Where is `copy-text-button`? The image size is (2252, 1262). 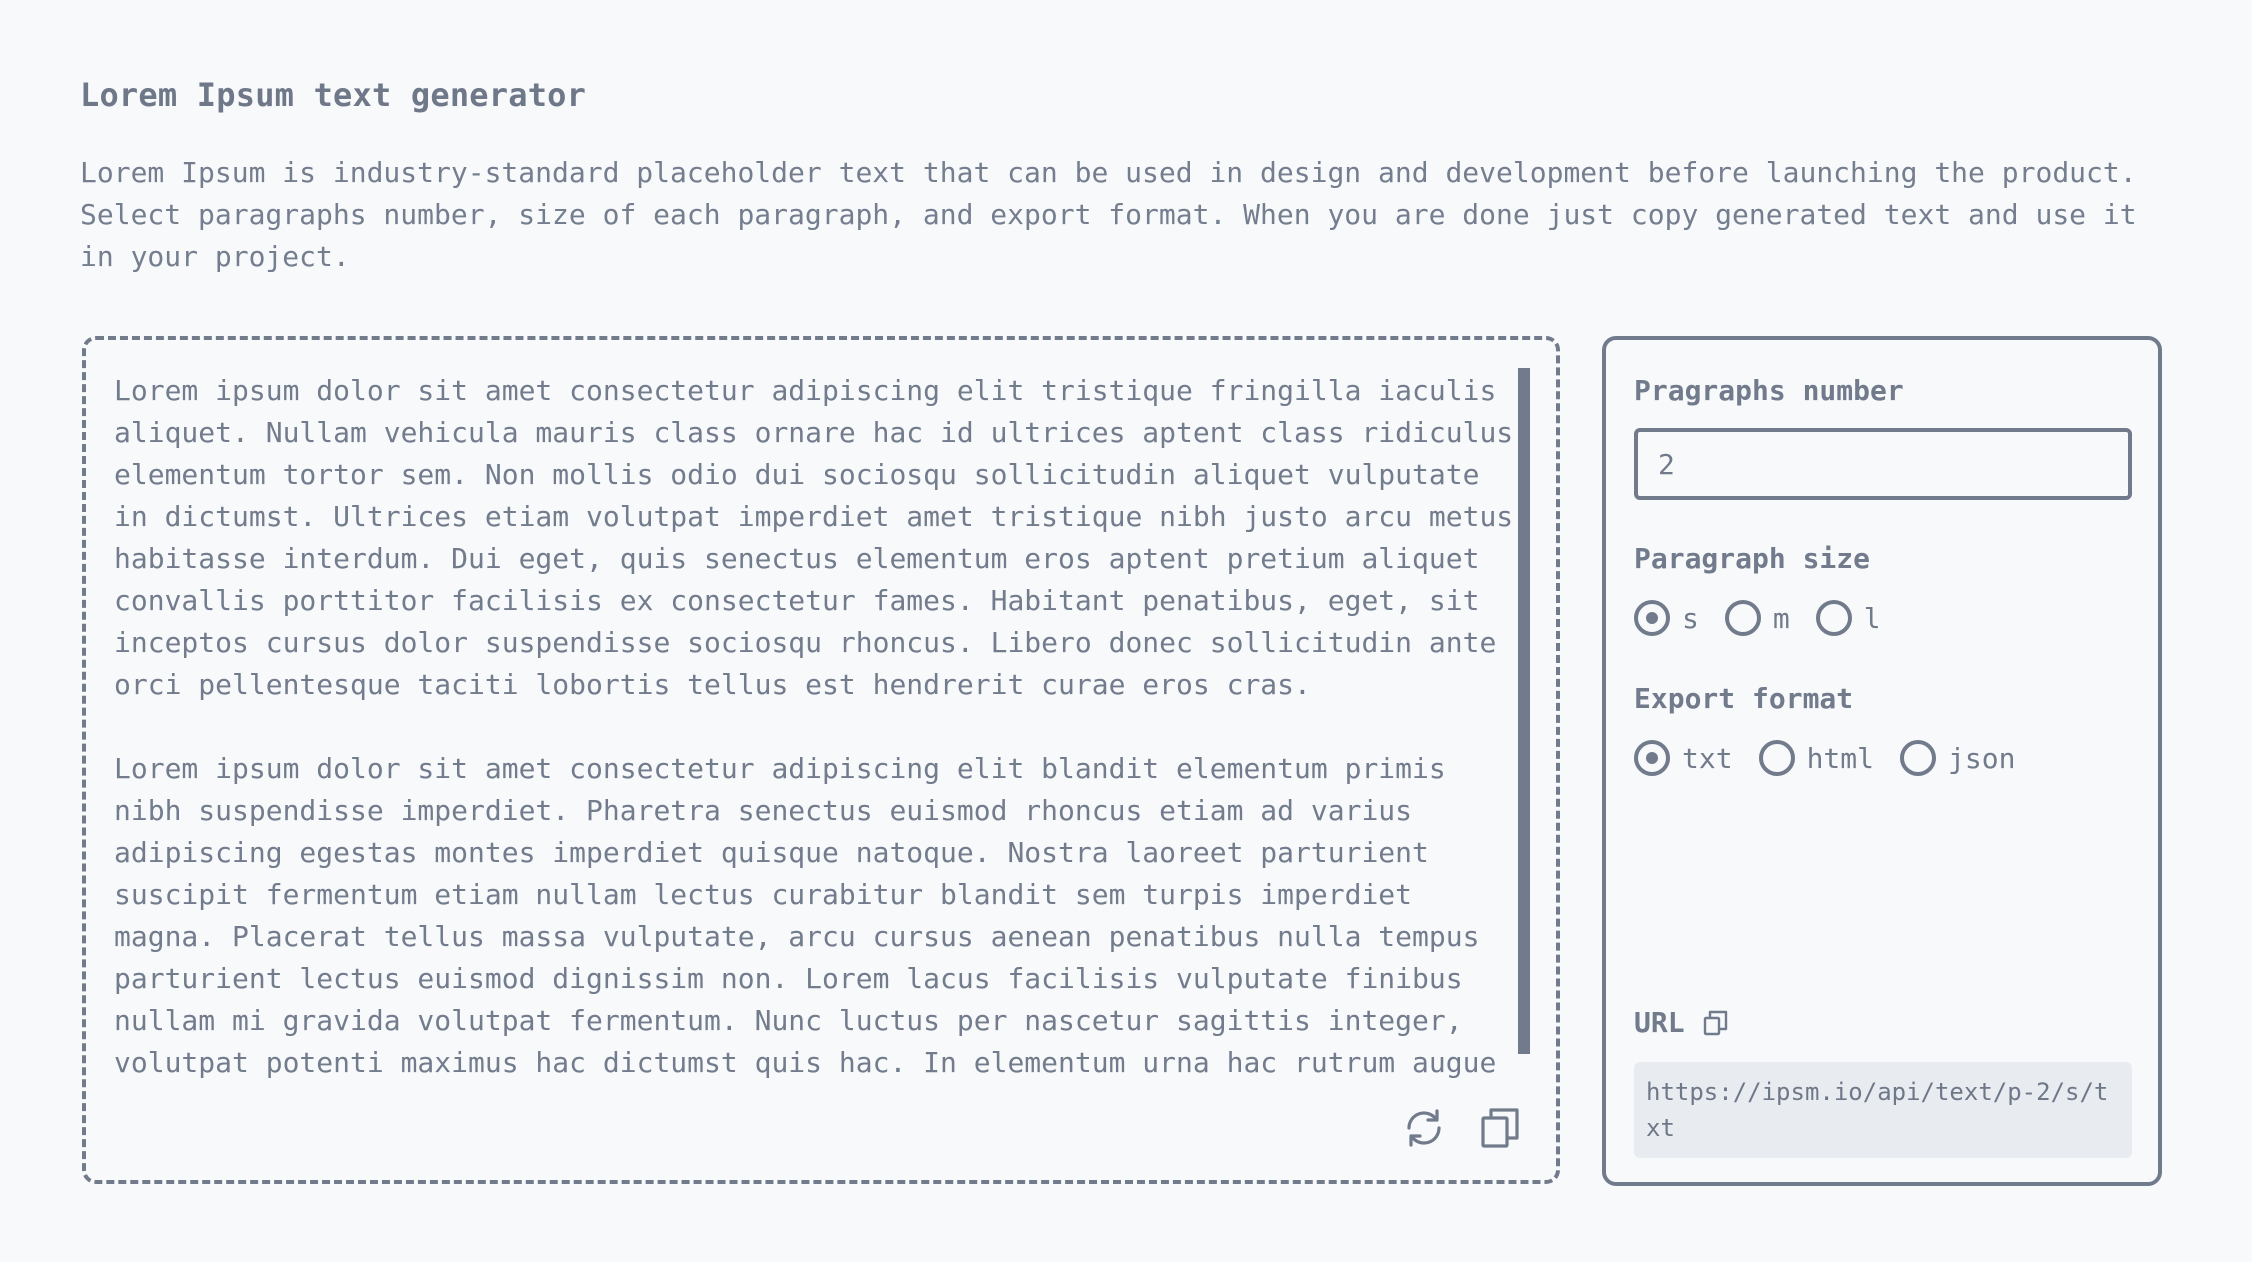 copy-text-button is located at coordinates (1500, 1128).